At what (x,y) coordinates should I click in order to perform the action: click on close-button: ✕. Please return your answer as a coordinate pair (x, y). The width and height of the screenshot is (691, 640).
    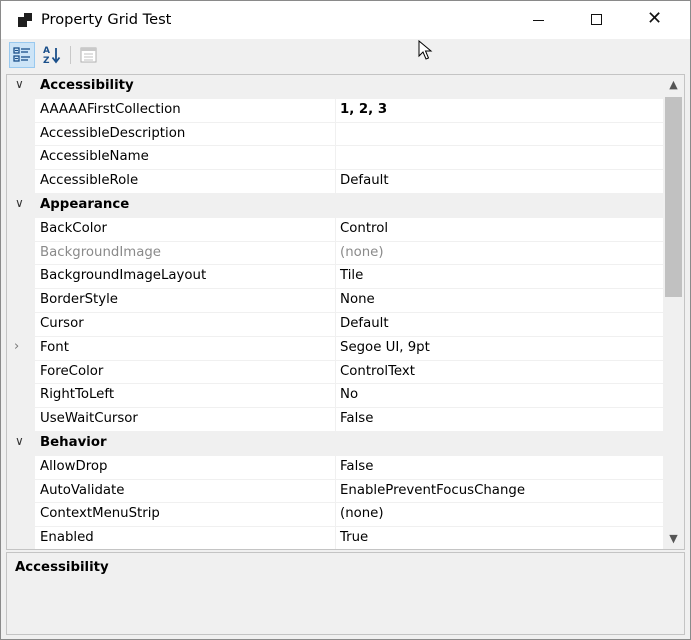
    Looking at the image, I should click on (654, 20).